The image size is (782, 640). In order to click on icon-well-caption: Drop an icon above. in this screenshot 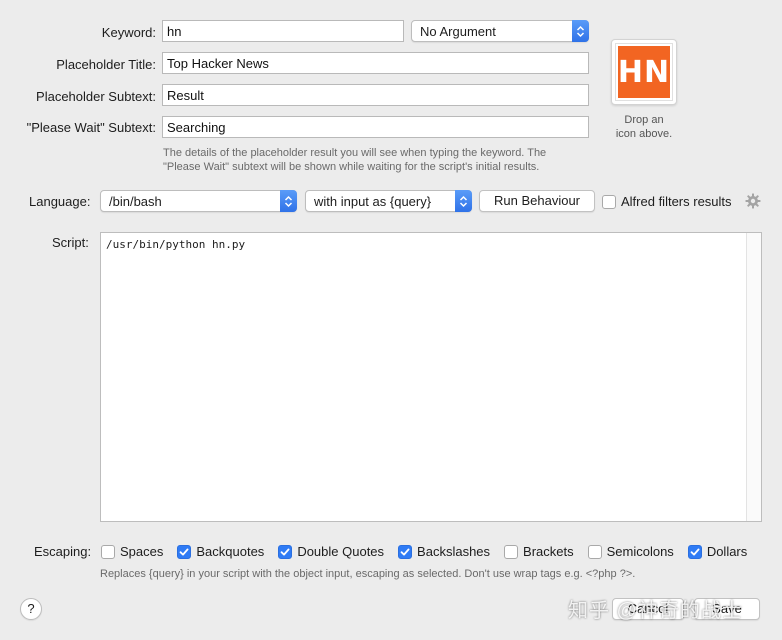, I will do `click(644, 127)`.